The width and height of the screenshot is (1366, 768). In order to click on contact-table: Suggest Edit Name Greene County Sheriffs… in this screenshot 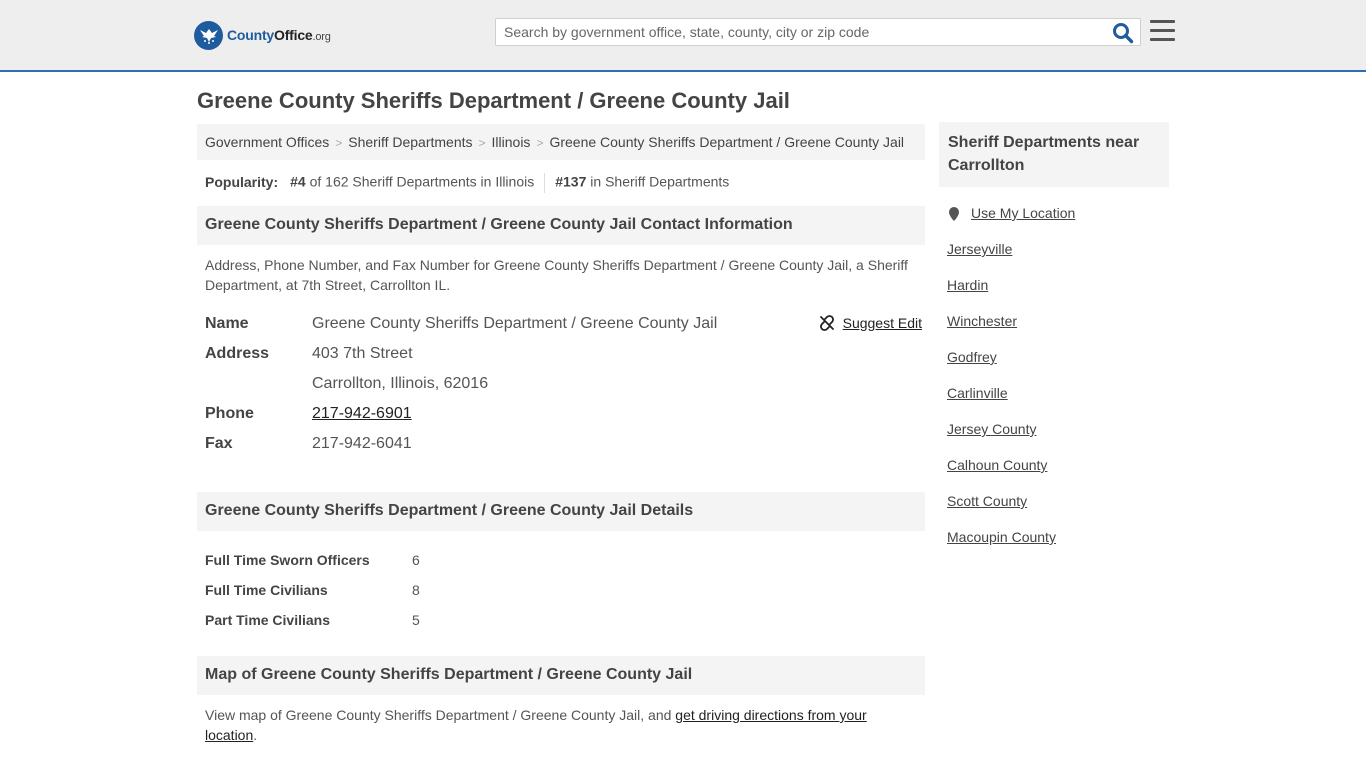, I will do `click(561, 377)`.